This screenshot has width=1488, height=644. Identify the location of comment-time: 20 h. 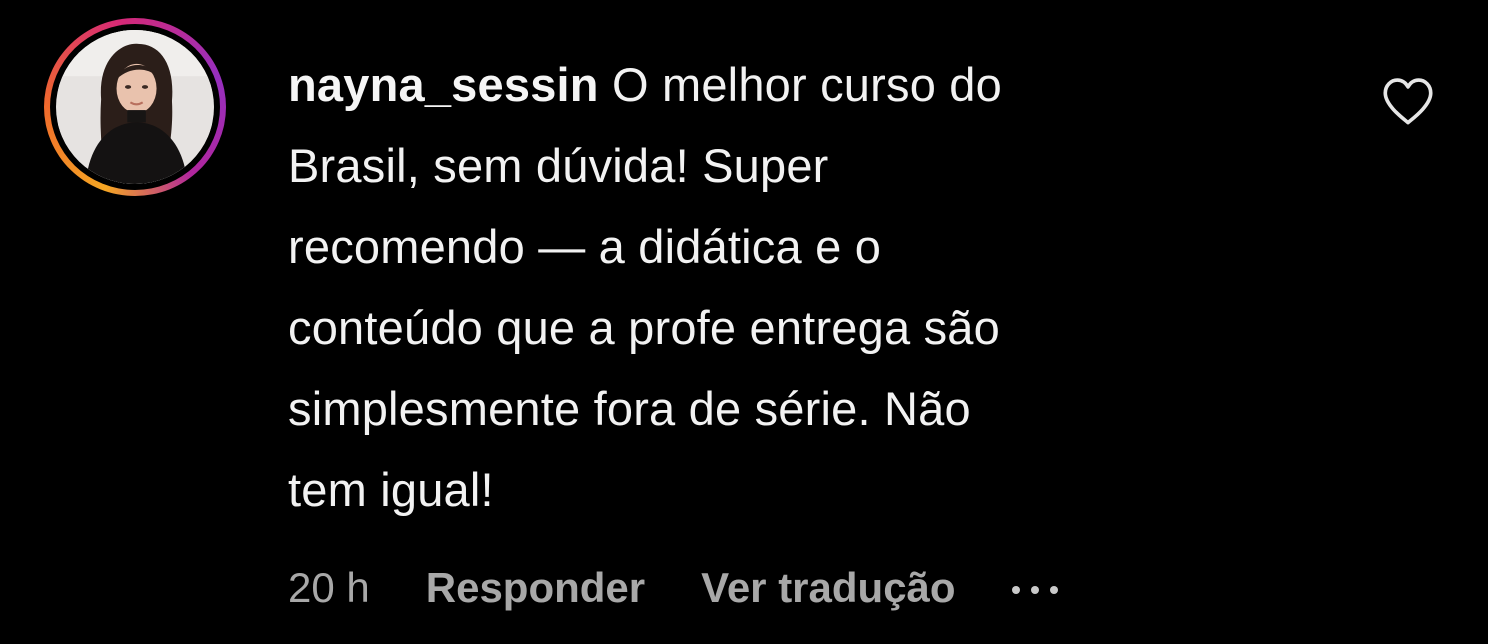
(329, 587).